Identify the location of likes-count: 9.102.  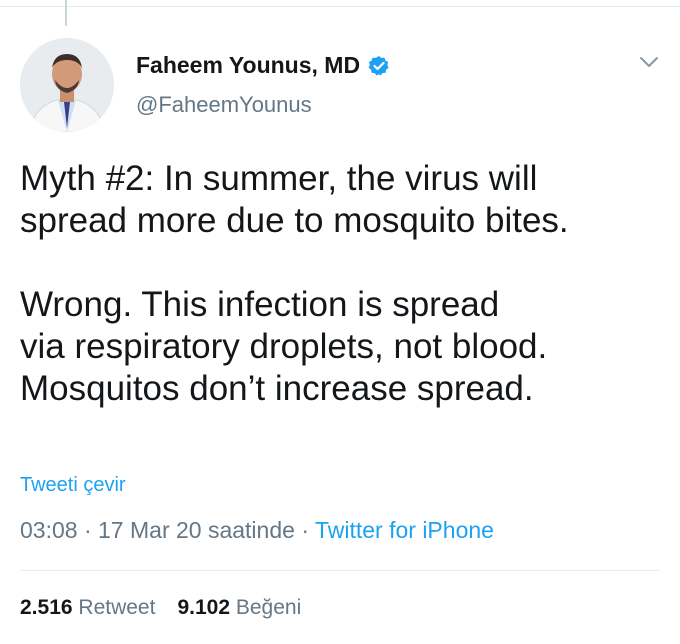
(204, 607).